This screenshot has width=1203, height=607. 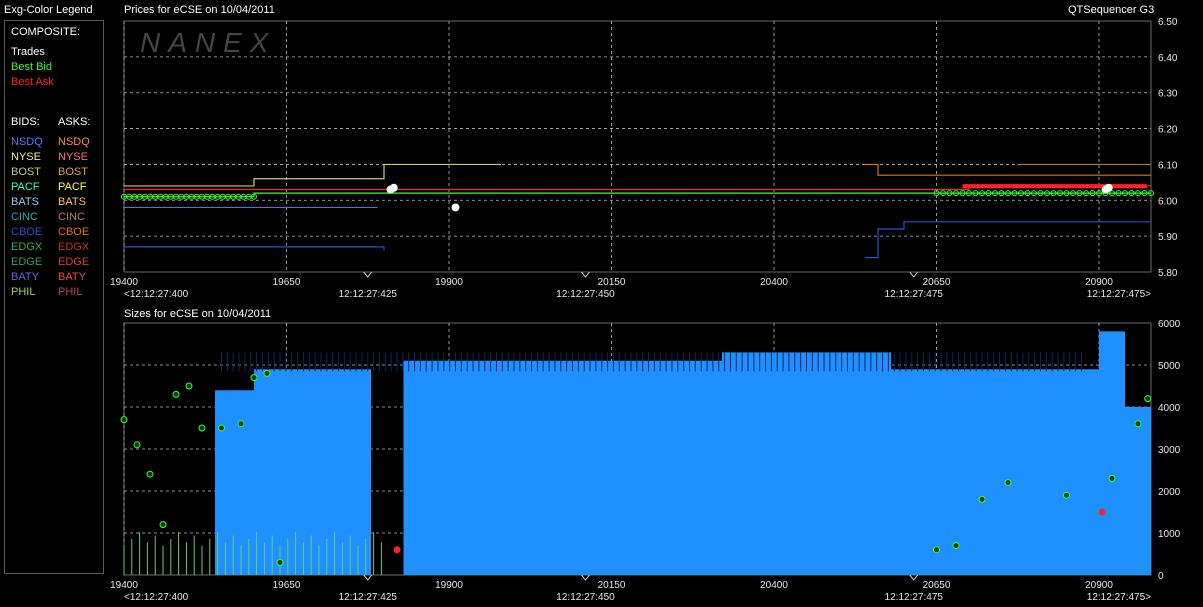 I want to click on y-tick-label: 5.90, so click(x=1168, y=237).